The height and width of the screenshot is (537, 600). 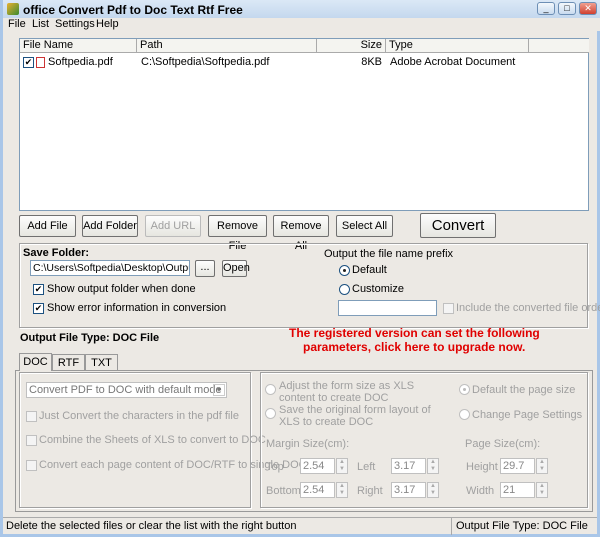 What do you see at coordinates (38, 308) in the screenshot?
I see `show-error-checkbox: ✔` at bounding box center [38, 308].